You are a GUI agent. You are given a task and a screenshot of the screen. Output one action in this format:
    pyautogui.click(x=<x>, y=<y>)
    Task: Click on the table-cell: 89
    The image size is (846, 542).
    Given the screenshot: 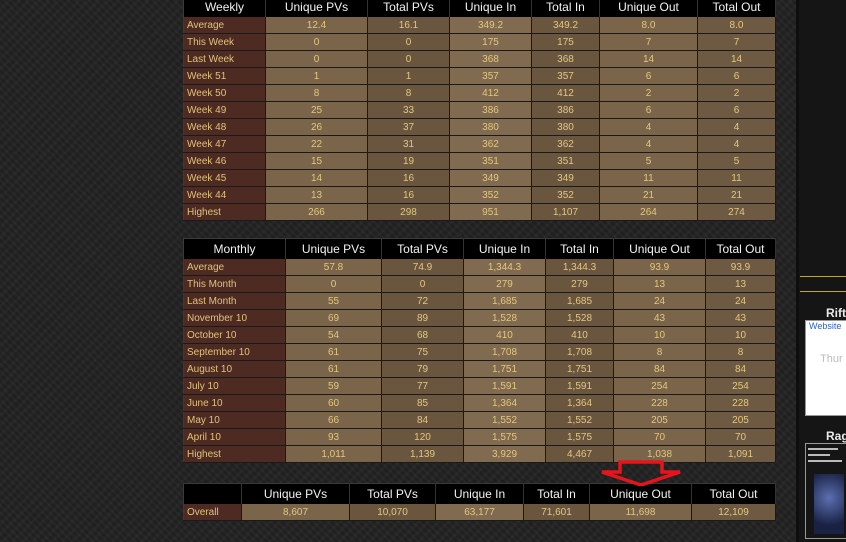 What is the action you would take?
    pyautogui.click(x=422, y=318)
    